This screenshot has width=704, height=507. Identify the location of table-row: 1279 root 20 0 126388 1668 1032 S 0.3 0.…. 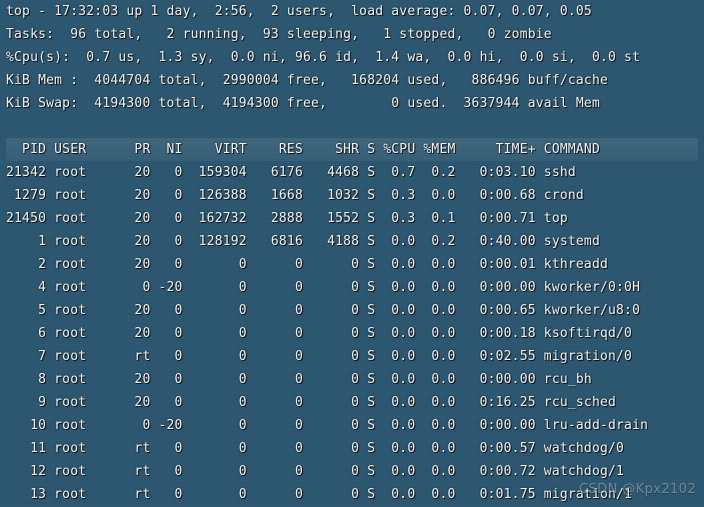
(352, 195).